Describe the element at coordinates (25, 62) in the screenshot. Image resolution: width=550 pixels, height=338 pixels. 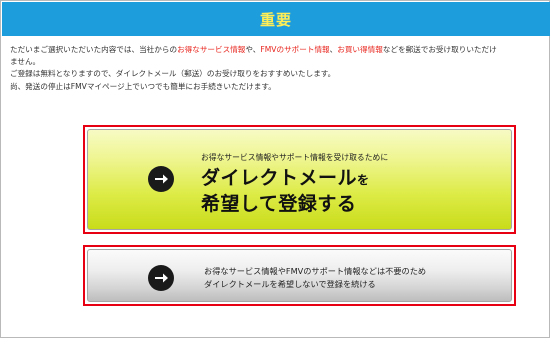
I see `notice-line-2: ません。` at that location.